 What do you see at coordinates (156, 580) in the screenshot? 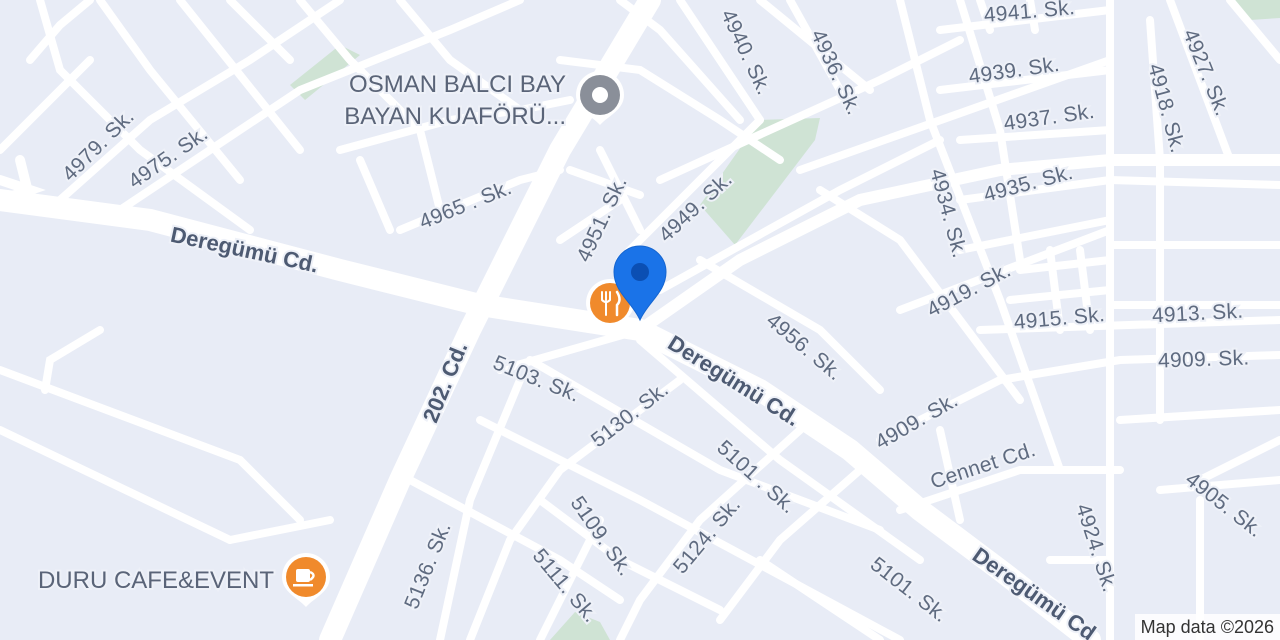
I see `poi-cafe-label: DURU CAFE&EVENT` at bounding box center [156, 580].